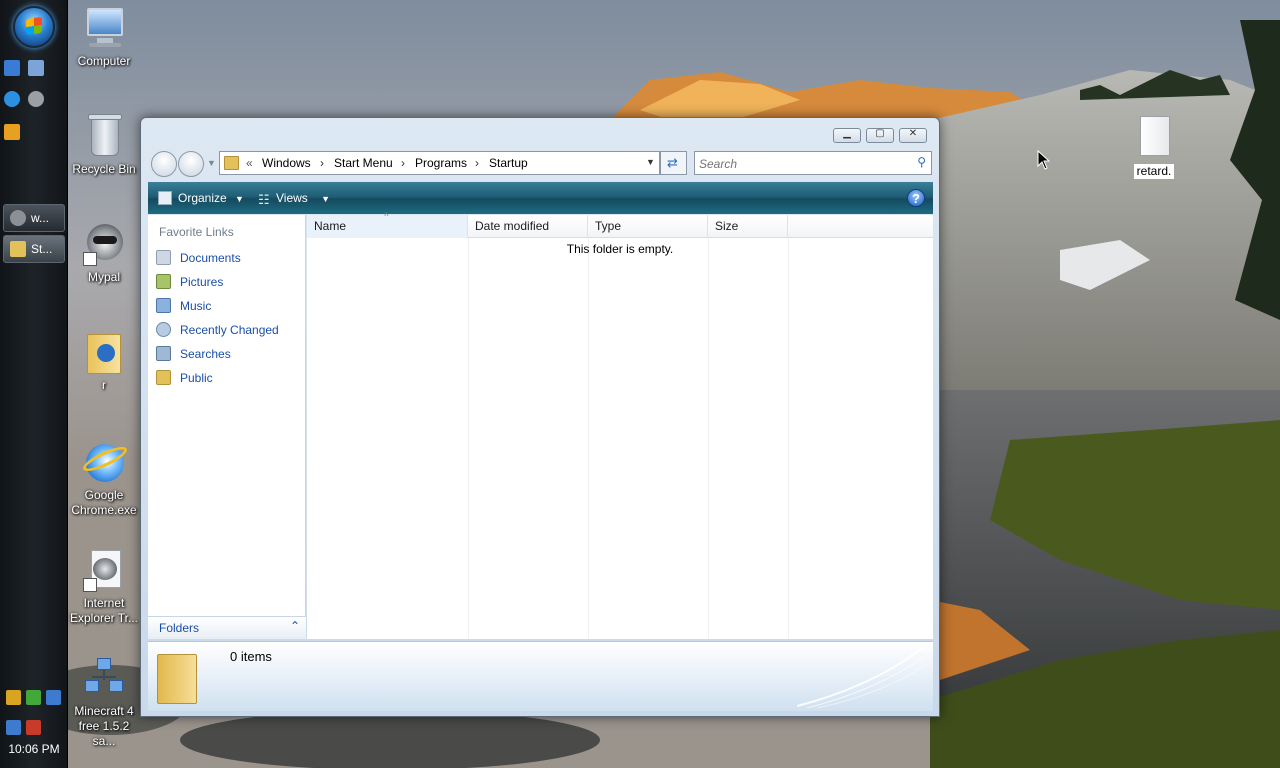 The height and width of the screenshot is (768, 1280). I want to click on update-check-icon, so click(33, 697).